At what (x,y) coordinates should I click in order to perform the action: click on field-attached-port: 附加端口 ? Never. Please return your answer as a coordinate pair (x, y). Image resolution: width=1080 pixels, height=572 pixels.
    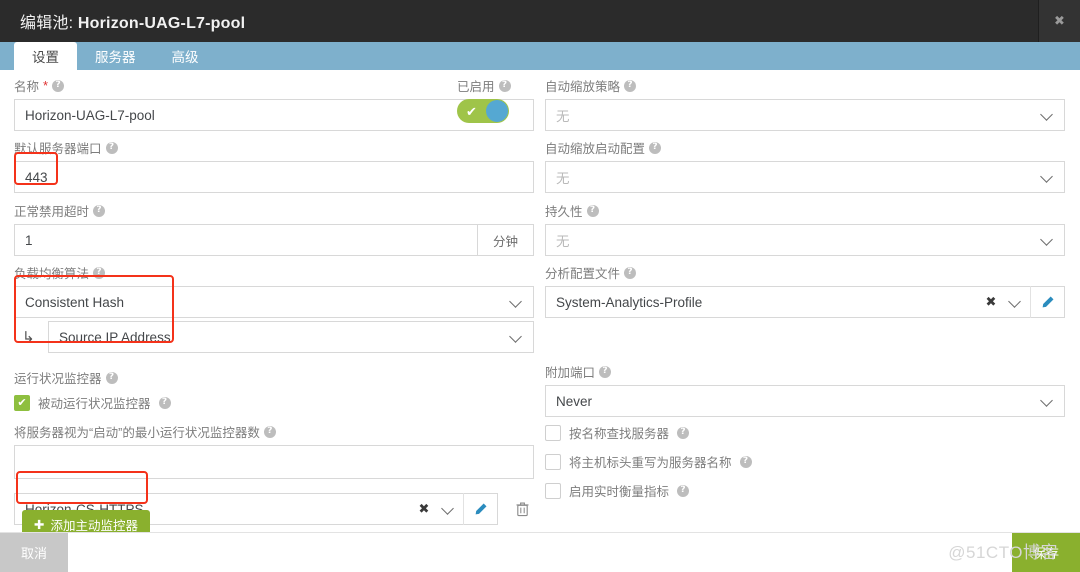
    Looking at the image, I should click on (805, 389).